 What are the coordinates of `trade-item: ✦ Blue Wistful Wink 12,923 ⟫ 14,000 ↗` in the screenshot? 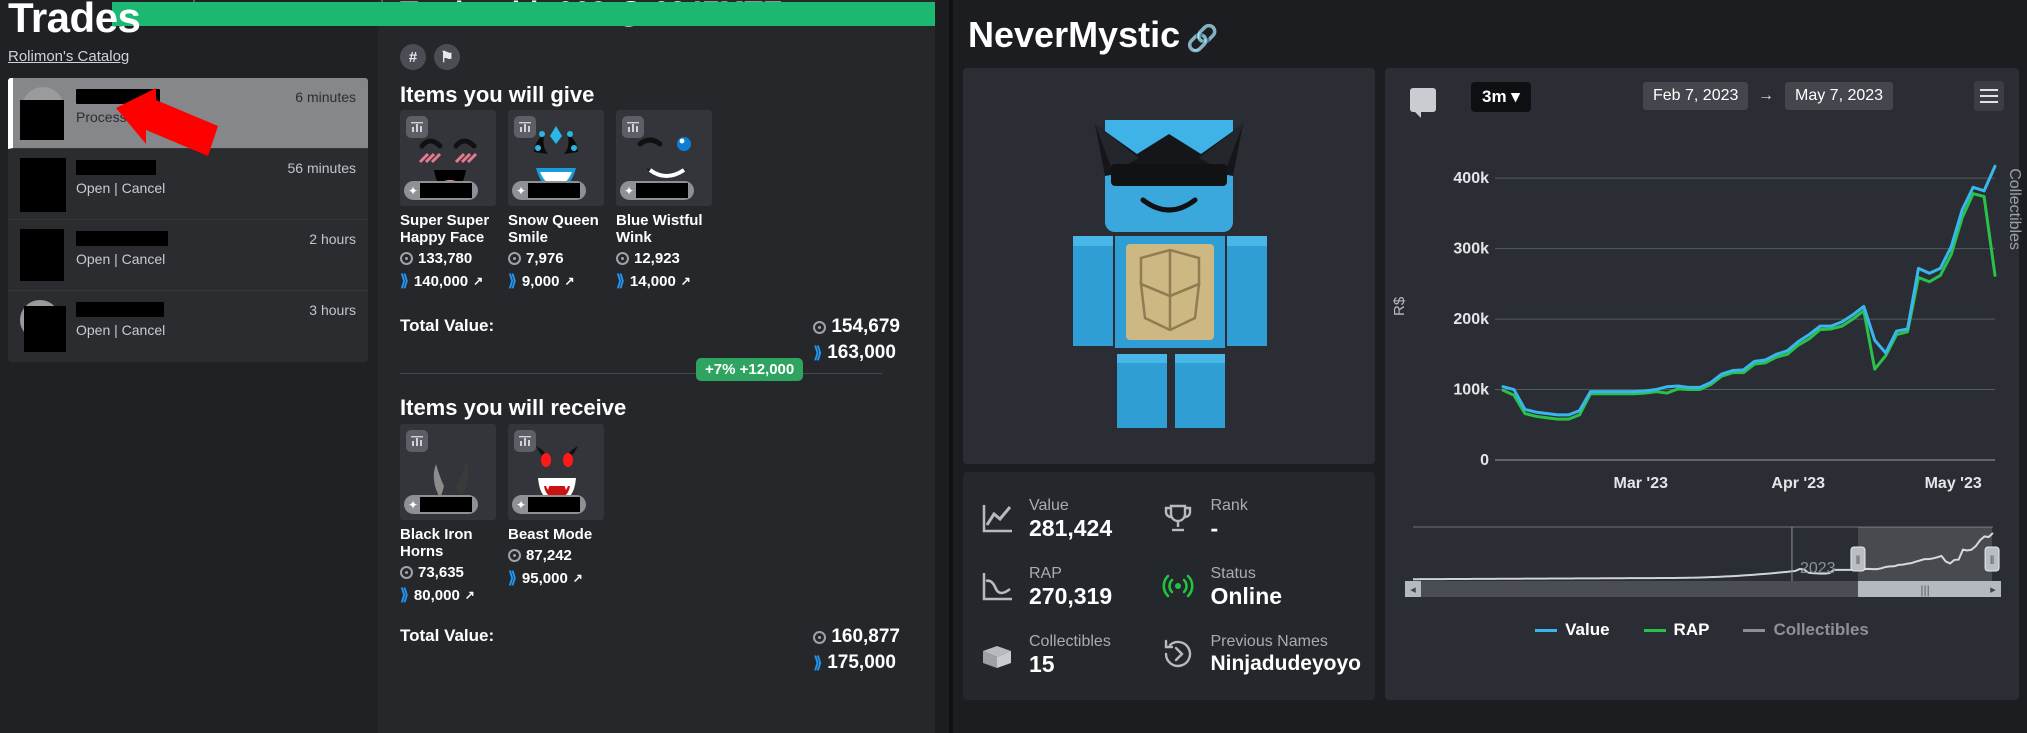 It's located at (664, 200).